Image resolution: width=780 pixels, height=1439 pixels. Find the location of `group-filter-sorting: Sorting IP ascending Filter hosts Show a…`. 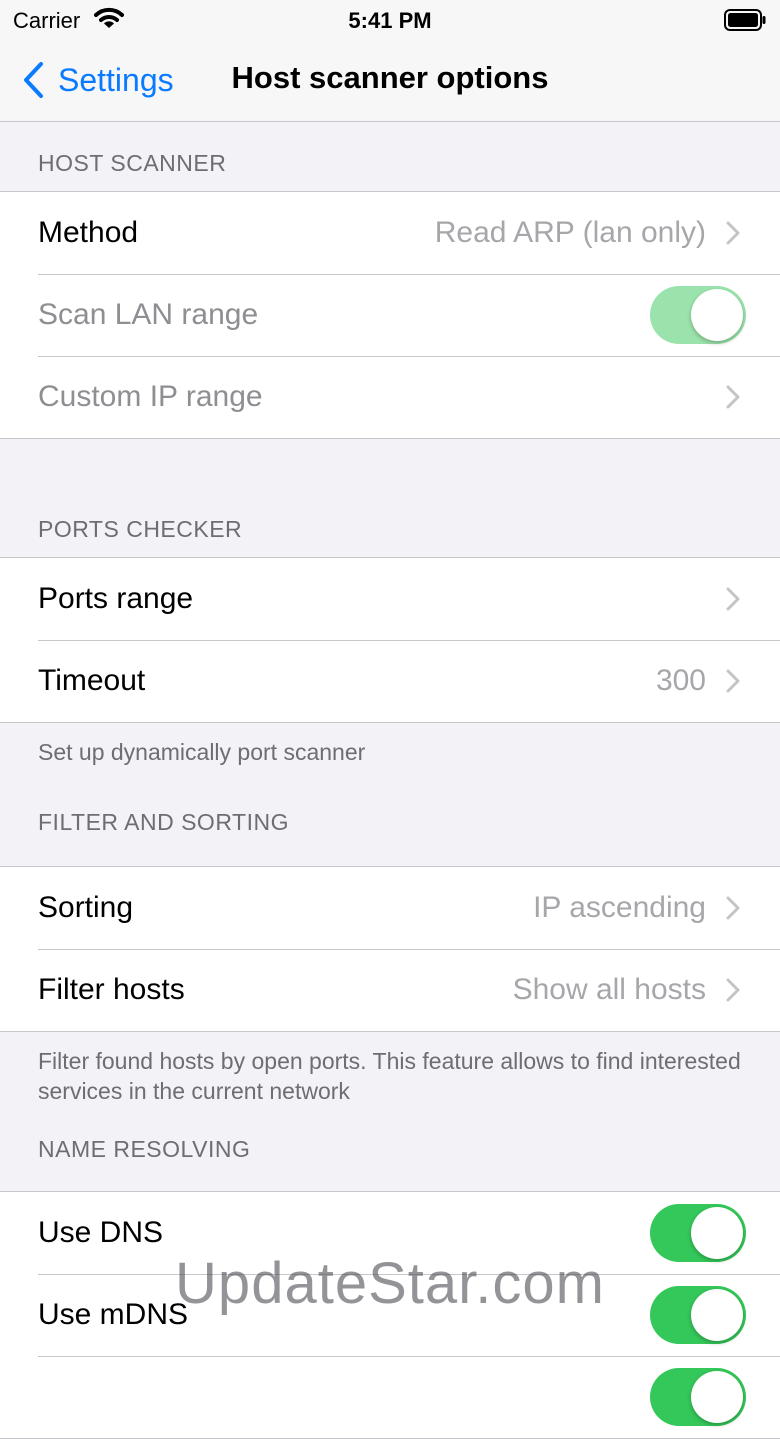

group-filter-sorting: Sorting IP ascending Filter hosts Show a… is located at coordinates (390, 949).